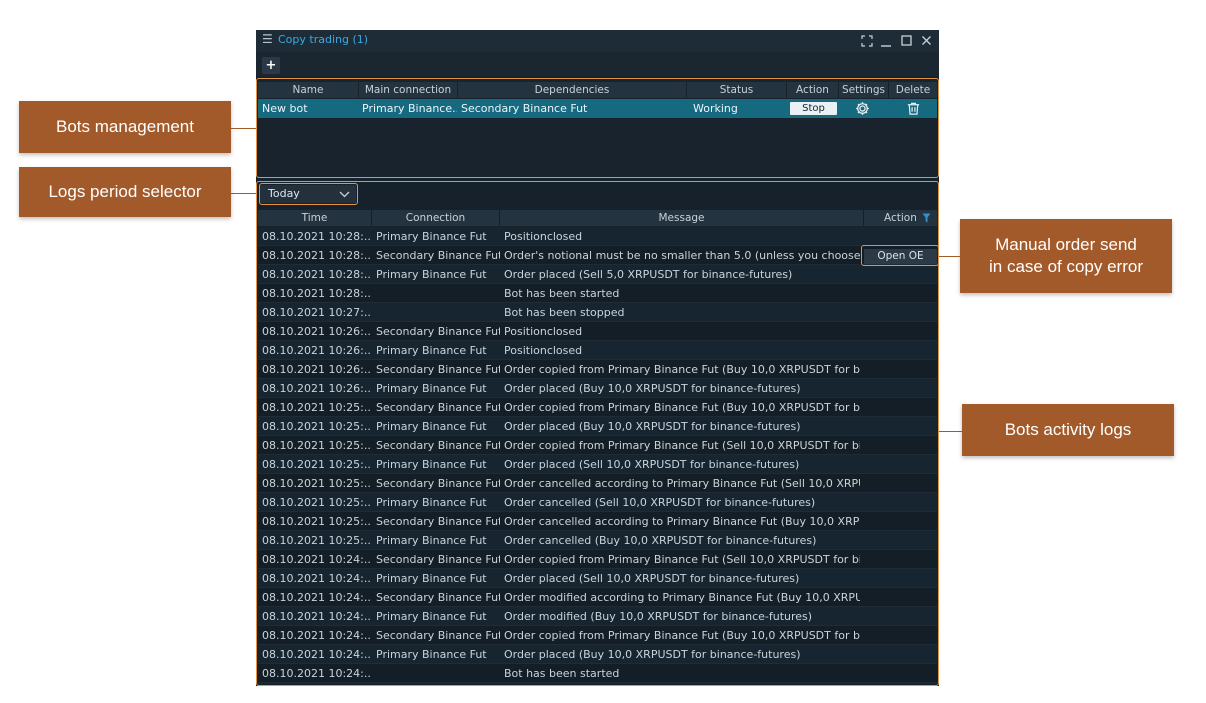 This screenshot has width=1206, height=703. I want to click on add-bot-button: +, so click(271, 65).